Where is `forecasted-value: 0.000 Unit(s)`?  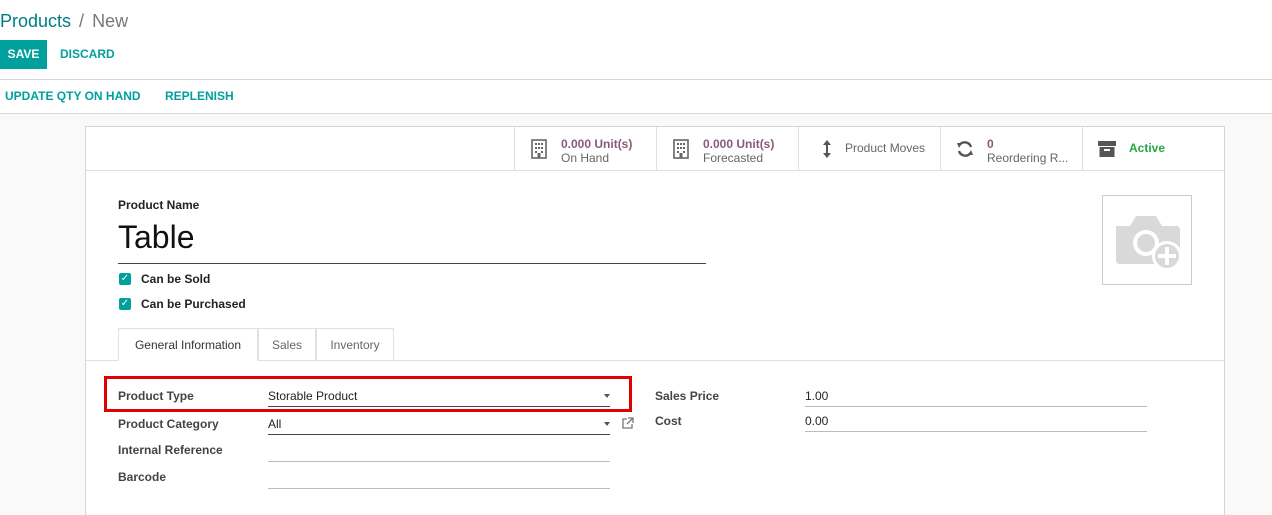
forecasted-value: 0.000 Unit(s) is located at coordinates (739, 144).